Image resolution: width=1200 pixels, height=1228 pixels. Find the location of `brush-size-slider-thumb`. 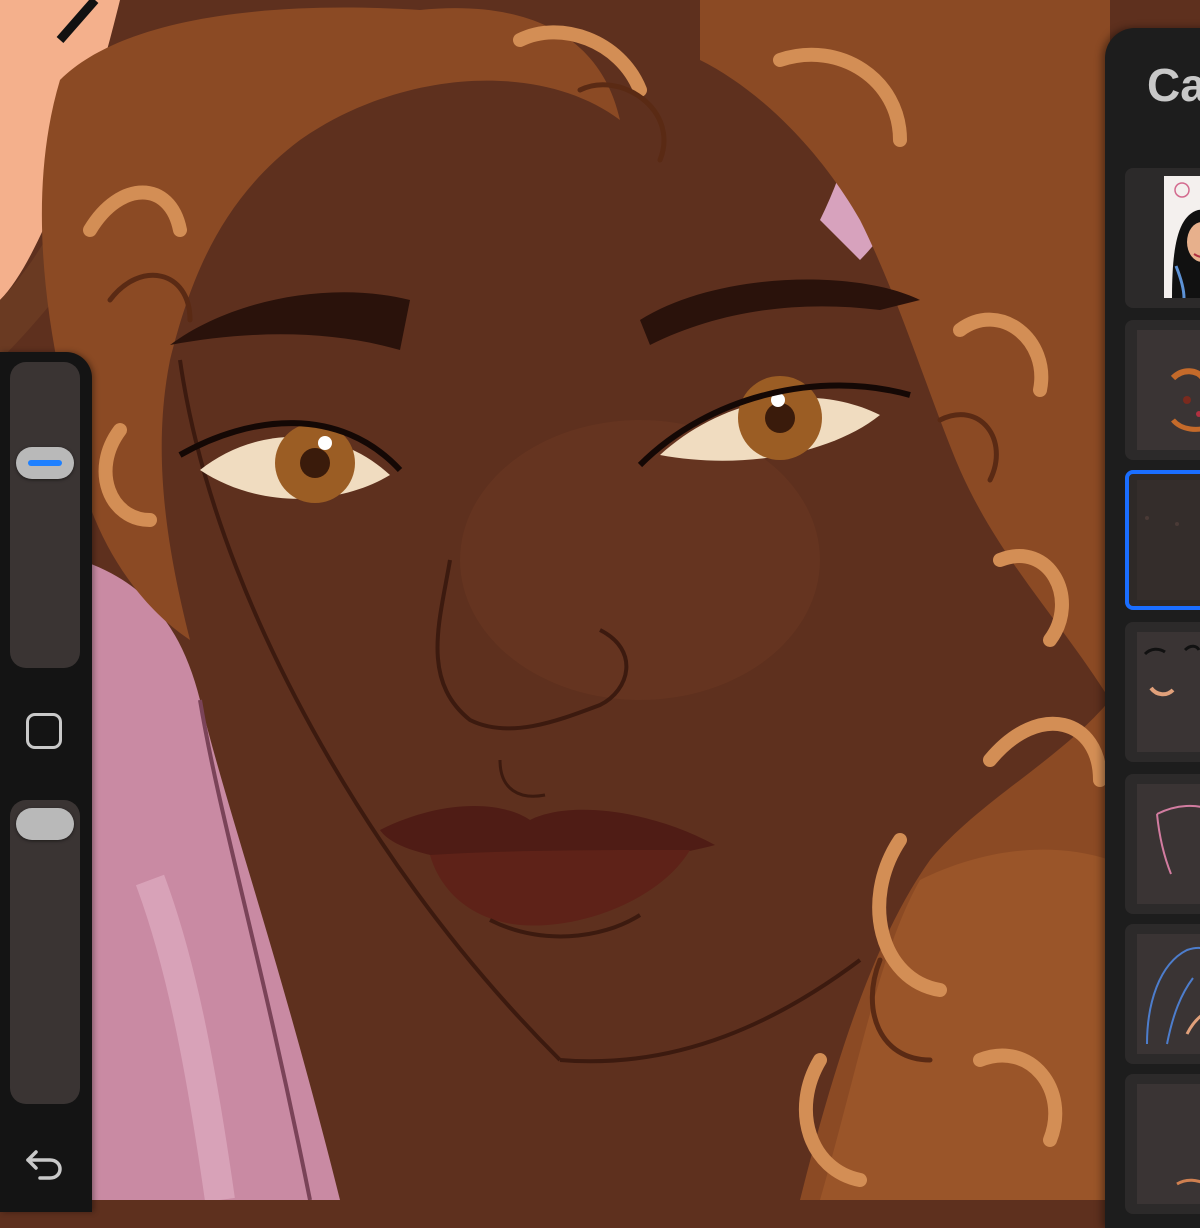

brush-size-slider-thumb is located at coordinates (45, 463).